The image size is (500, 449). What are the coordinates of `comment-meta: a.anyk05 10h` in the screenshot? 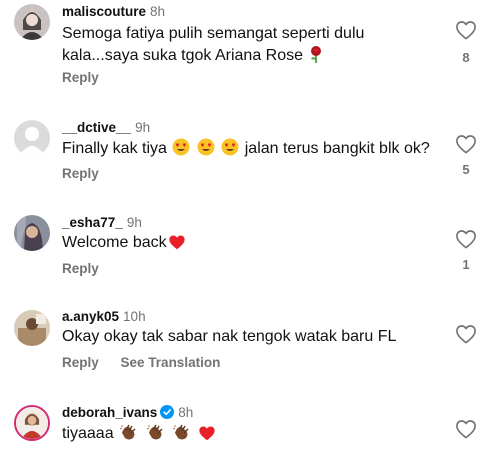 It's located at (104, 316).